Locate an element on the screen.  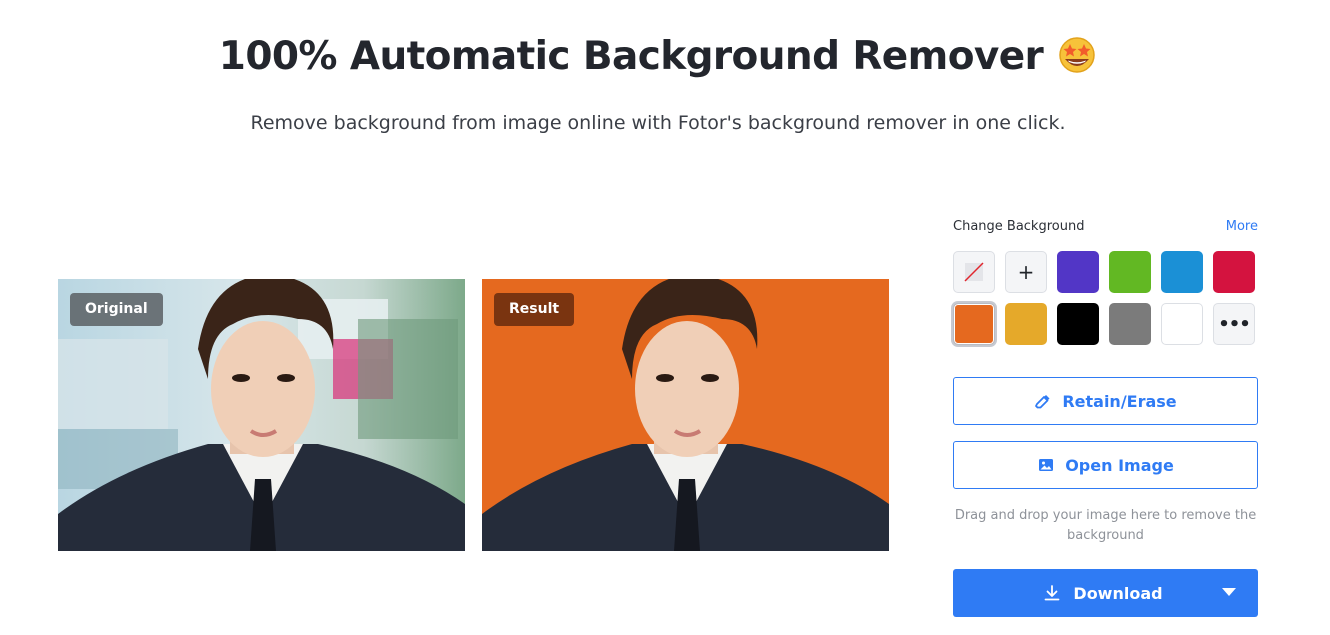
swatch-orange-selected is located at coordinates (974, 324).